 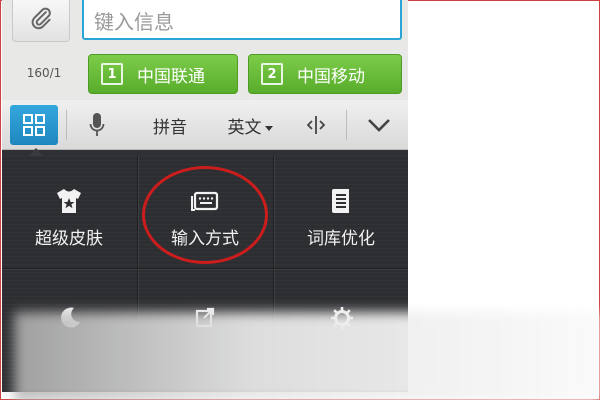 I want to click on voice-input-button, so click(x=97, y=125).